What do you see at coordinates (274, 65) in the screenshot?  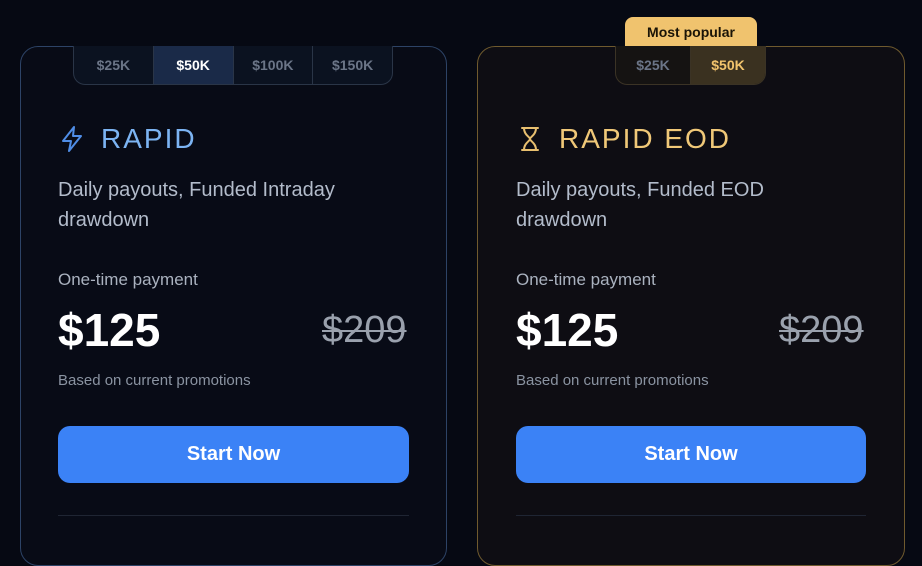 I see `tab-100k: $100K` at bounding box center [274, 65].